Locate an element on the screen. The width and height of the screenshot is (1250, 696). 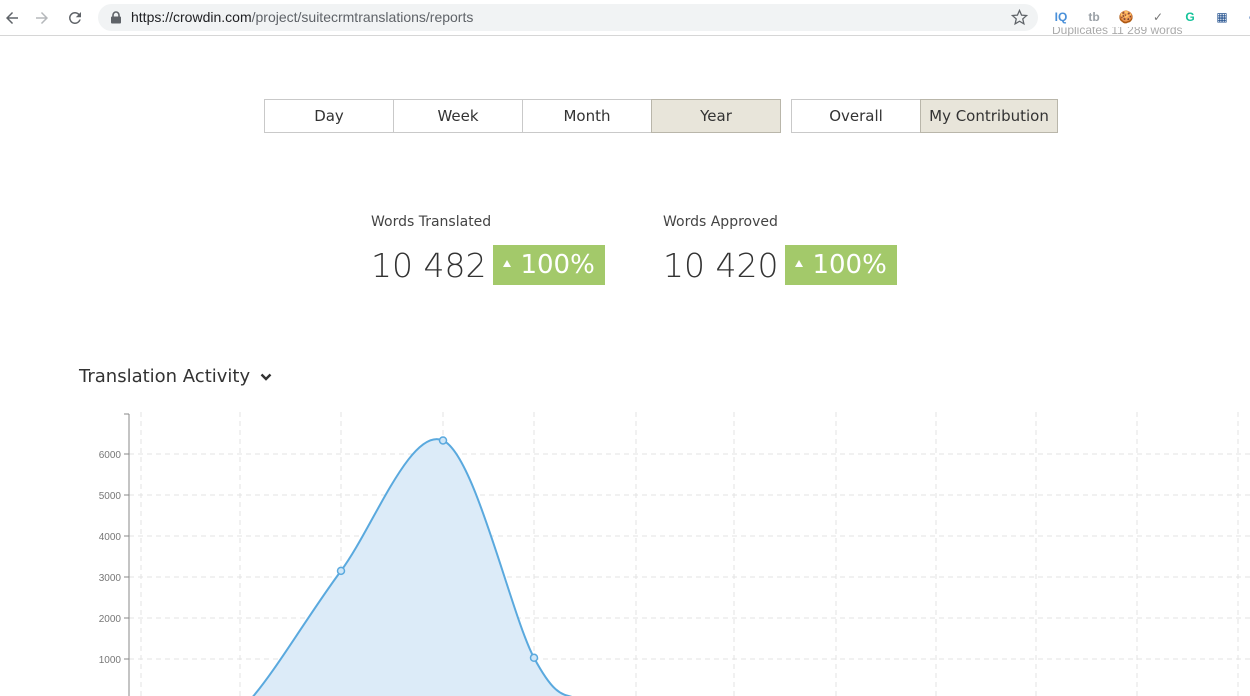
year-button: Year is located at coordinates (716, 116).